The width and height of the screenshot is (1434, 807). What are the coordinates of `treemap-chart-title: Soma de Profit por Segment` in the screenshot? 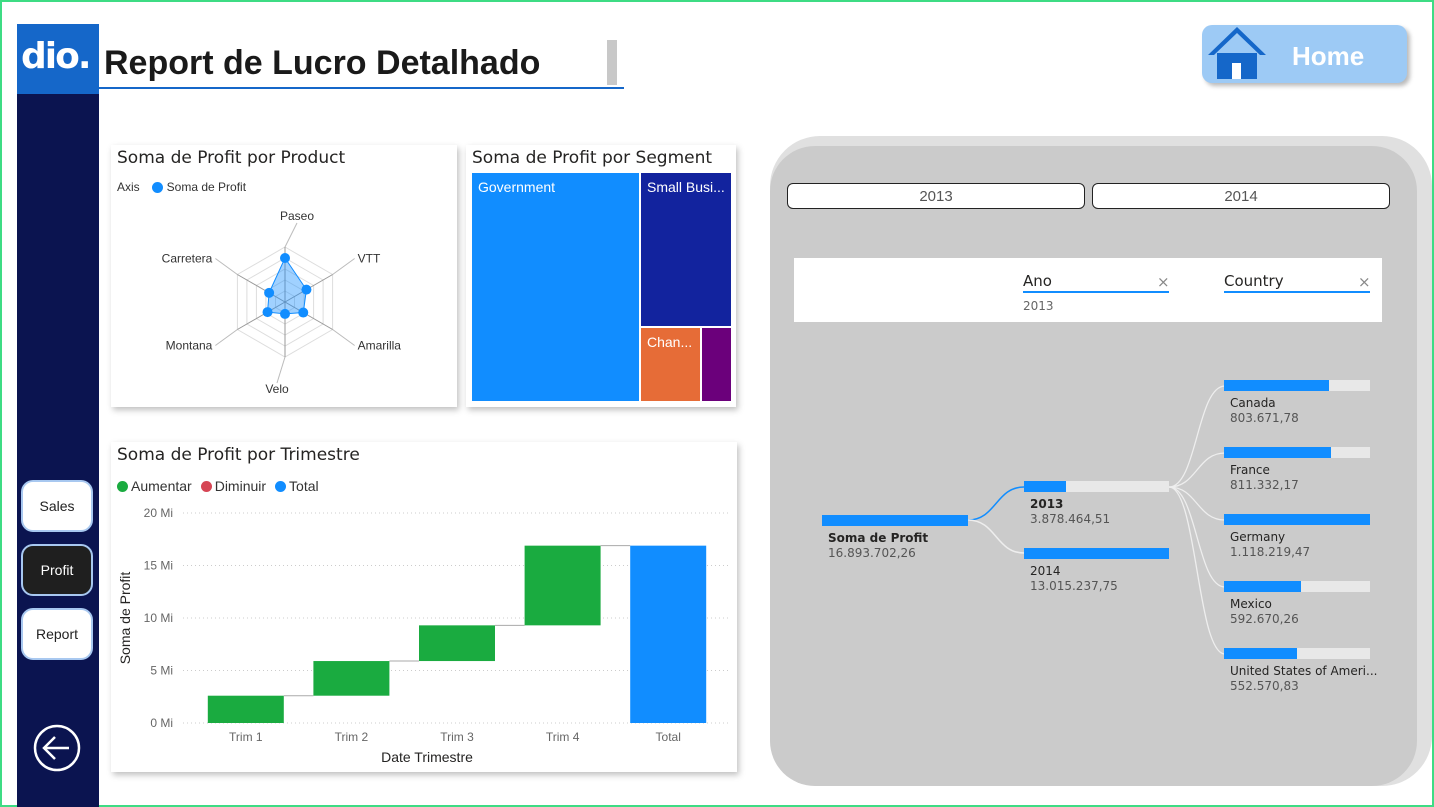 It's located at (592, 158).